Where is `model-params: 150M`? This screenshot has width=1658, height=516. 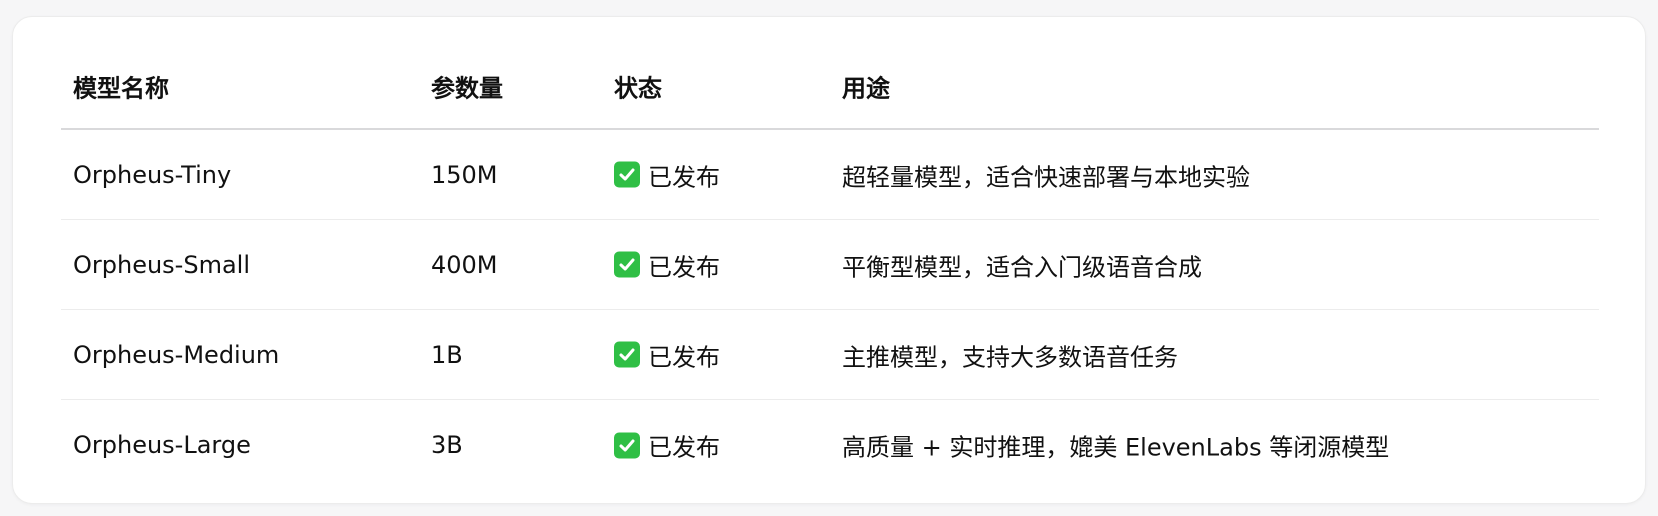
model-params: 150M is located at coordinates (464, 174).